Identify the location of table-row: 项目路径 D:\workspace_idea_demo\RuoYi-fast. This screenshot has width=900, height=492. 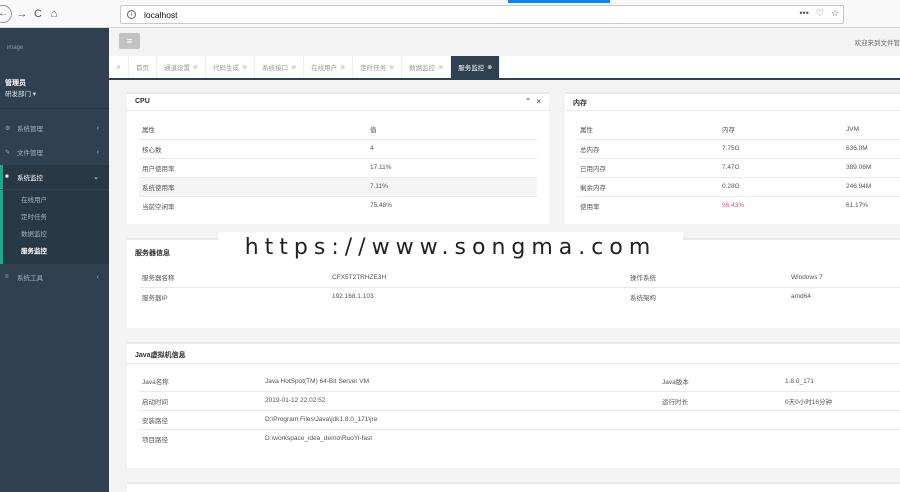
(519, 438).